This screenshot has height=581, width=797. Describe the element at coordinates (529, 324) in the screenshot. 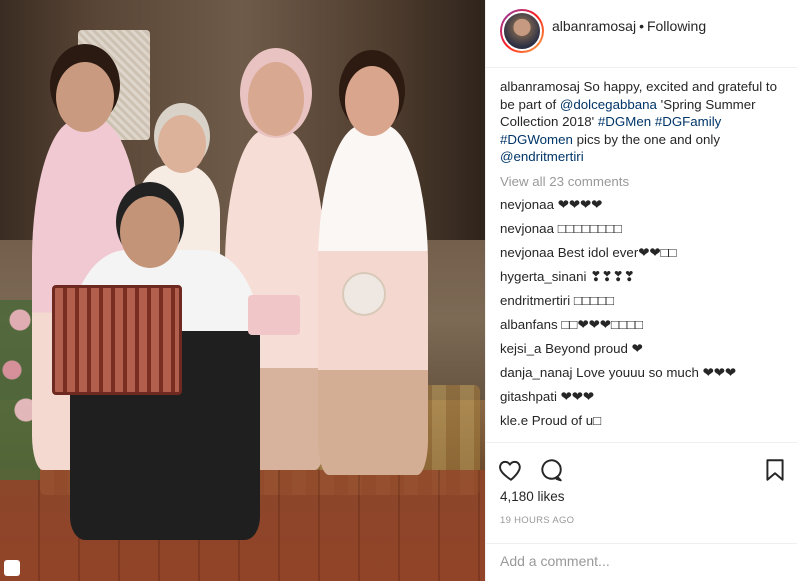

I see `comment-username: albanfans` at that location.